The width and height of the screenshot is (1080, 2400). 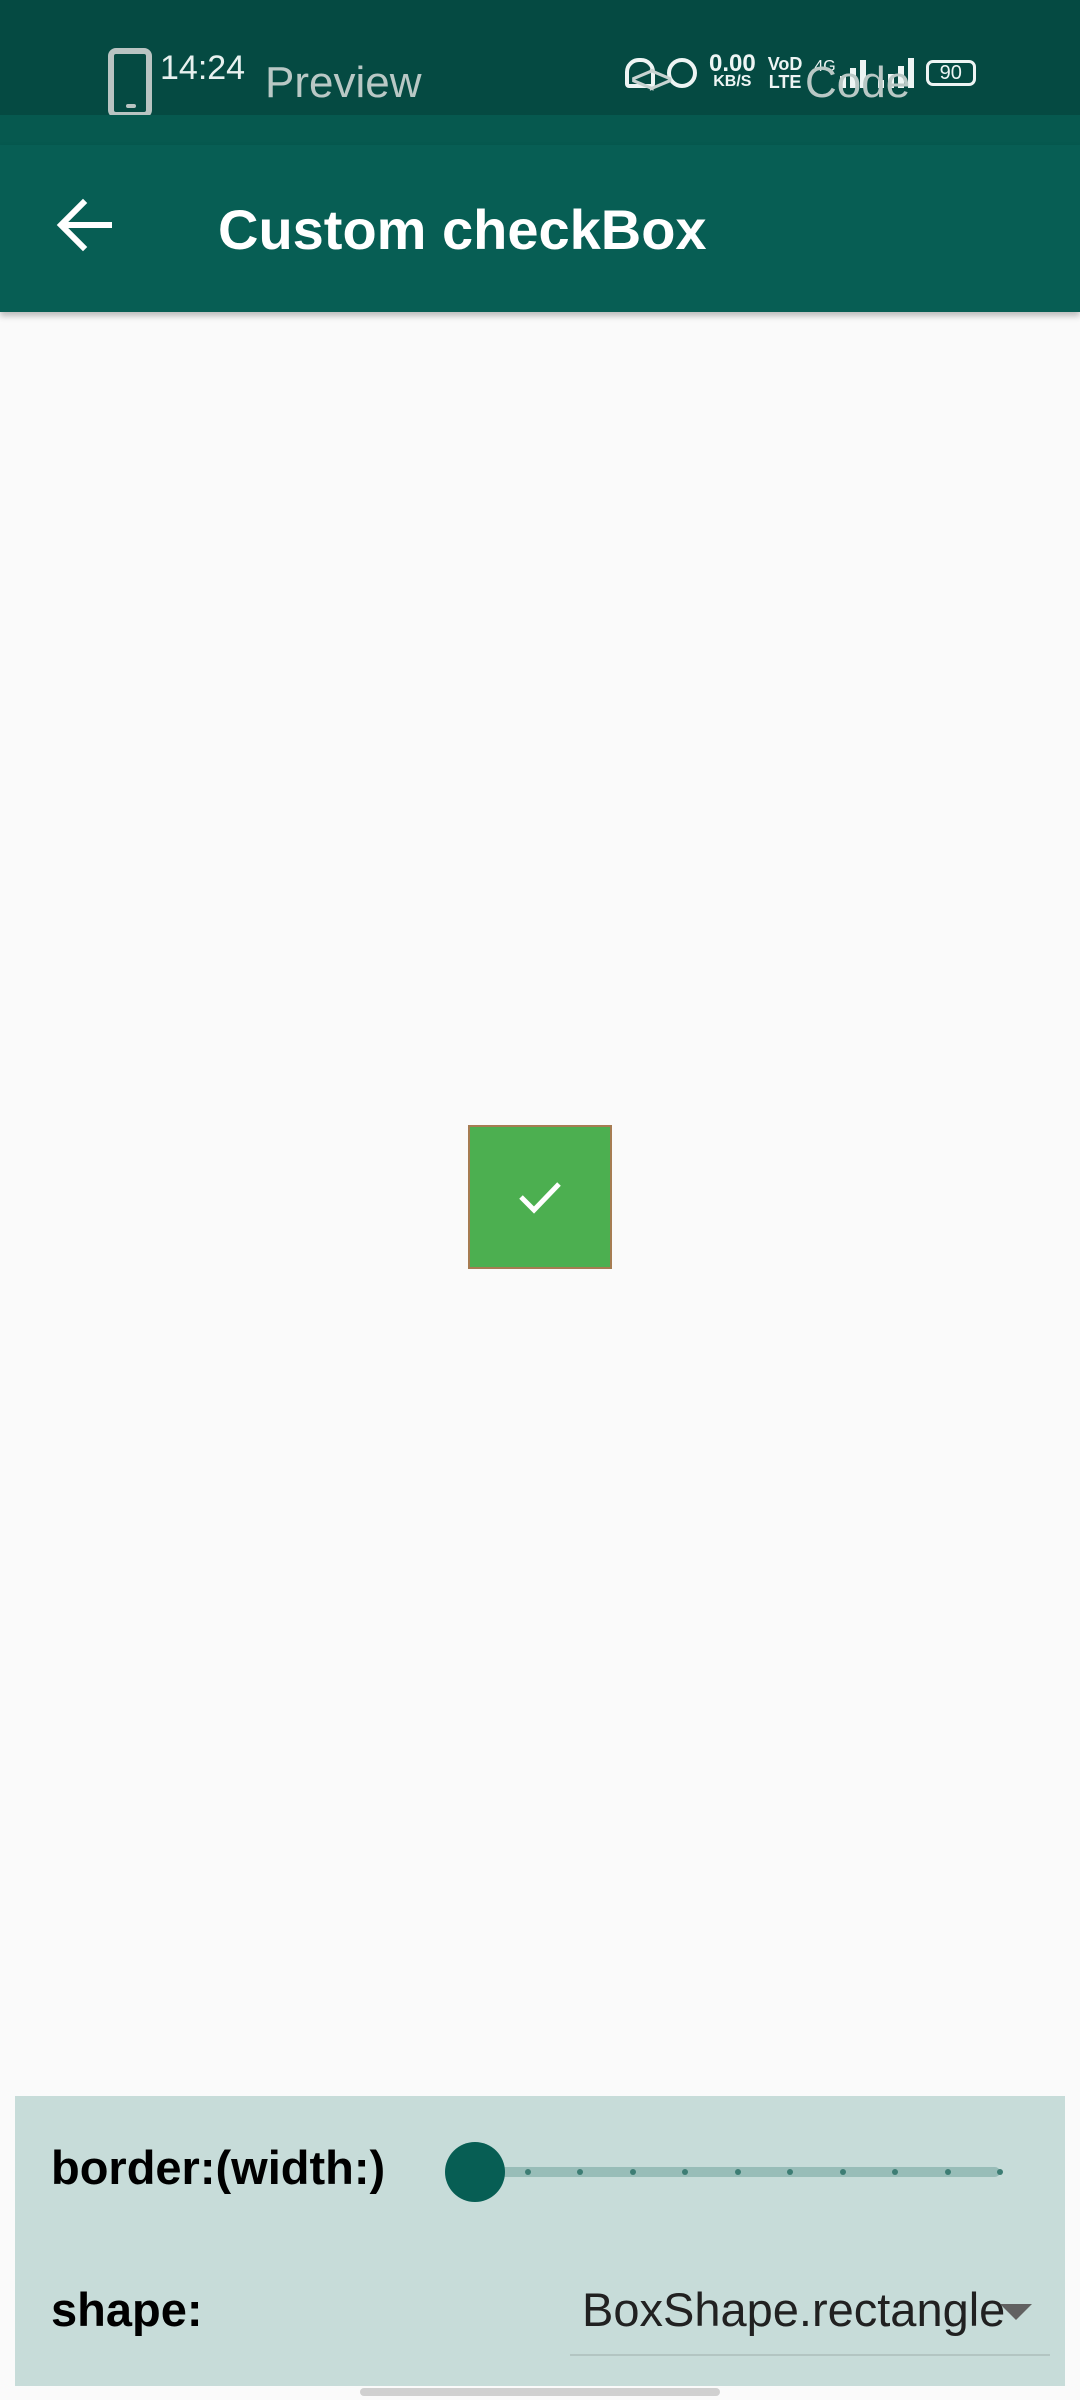 What do you see at coordinates (203, 68) in the screenshot?
I see `status-time: 14:24` at bounding box center [203, 68].